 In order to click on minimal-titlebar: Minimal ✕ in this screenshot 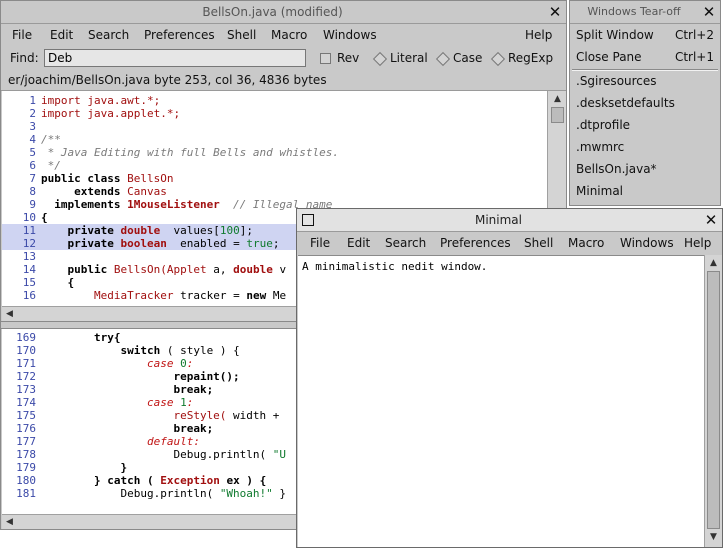, I will do `click(509, 220)`.